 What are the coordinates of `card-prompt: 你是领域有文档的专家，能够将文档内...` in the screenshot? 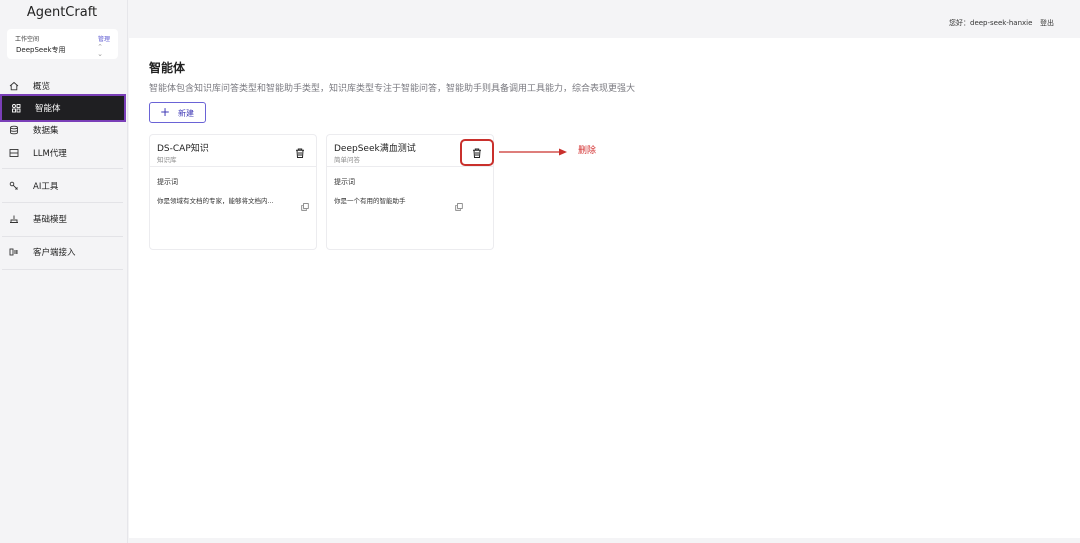 It's located at (215, 201).